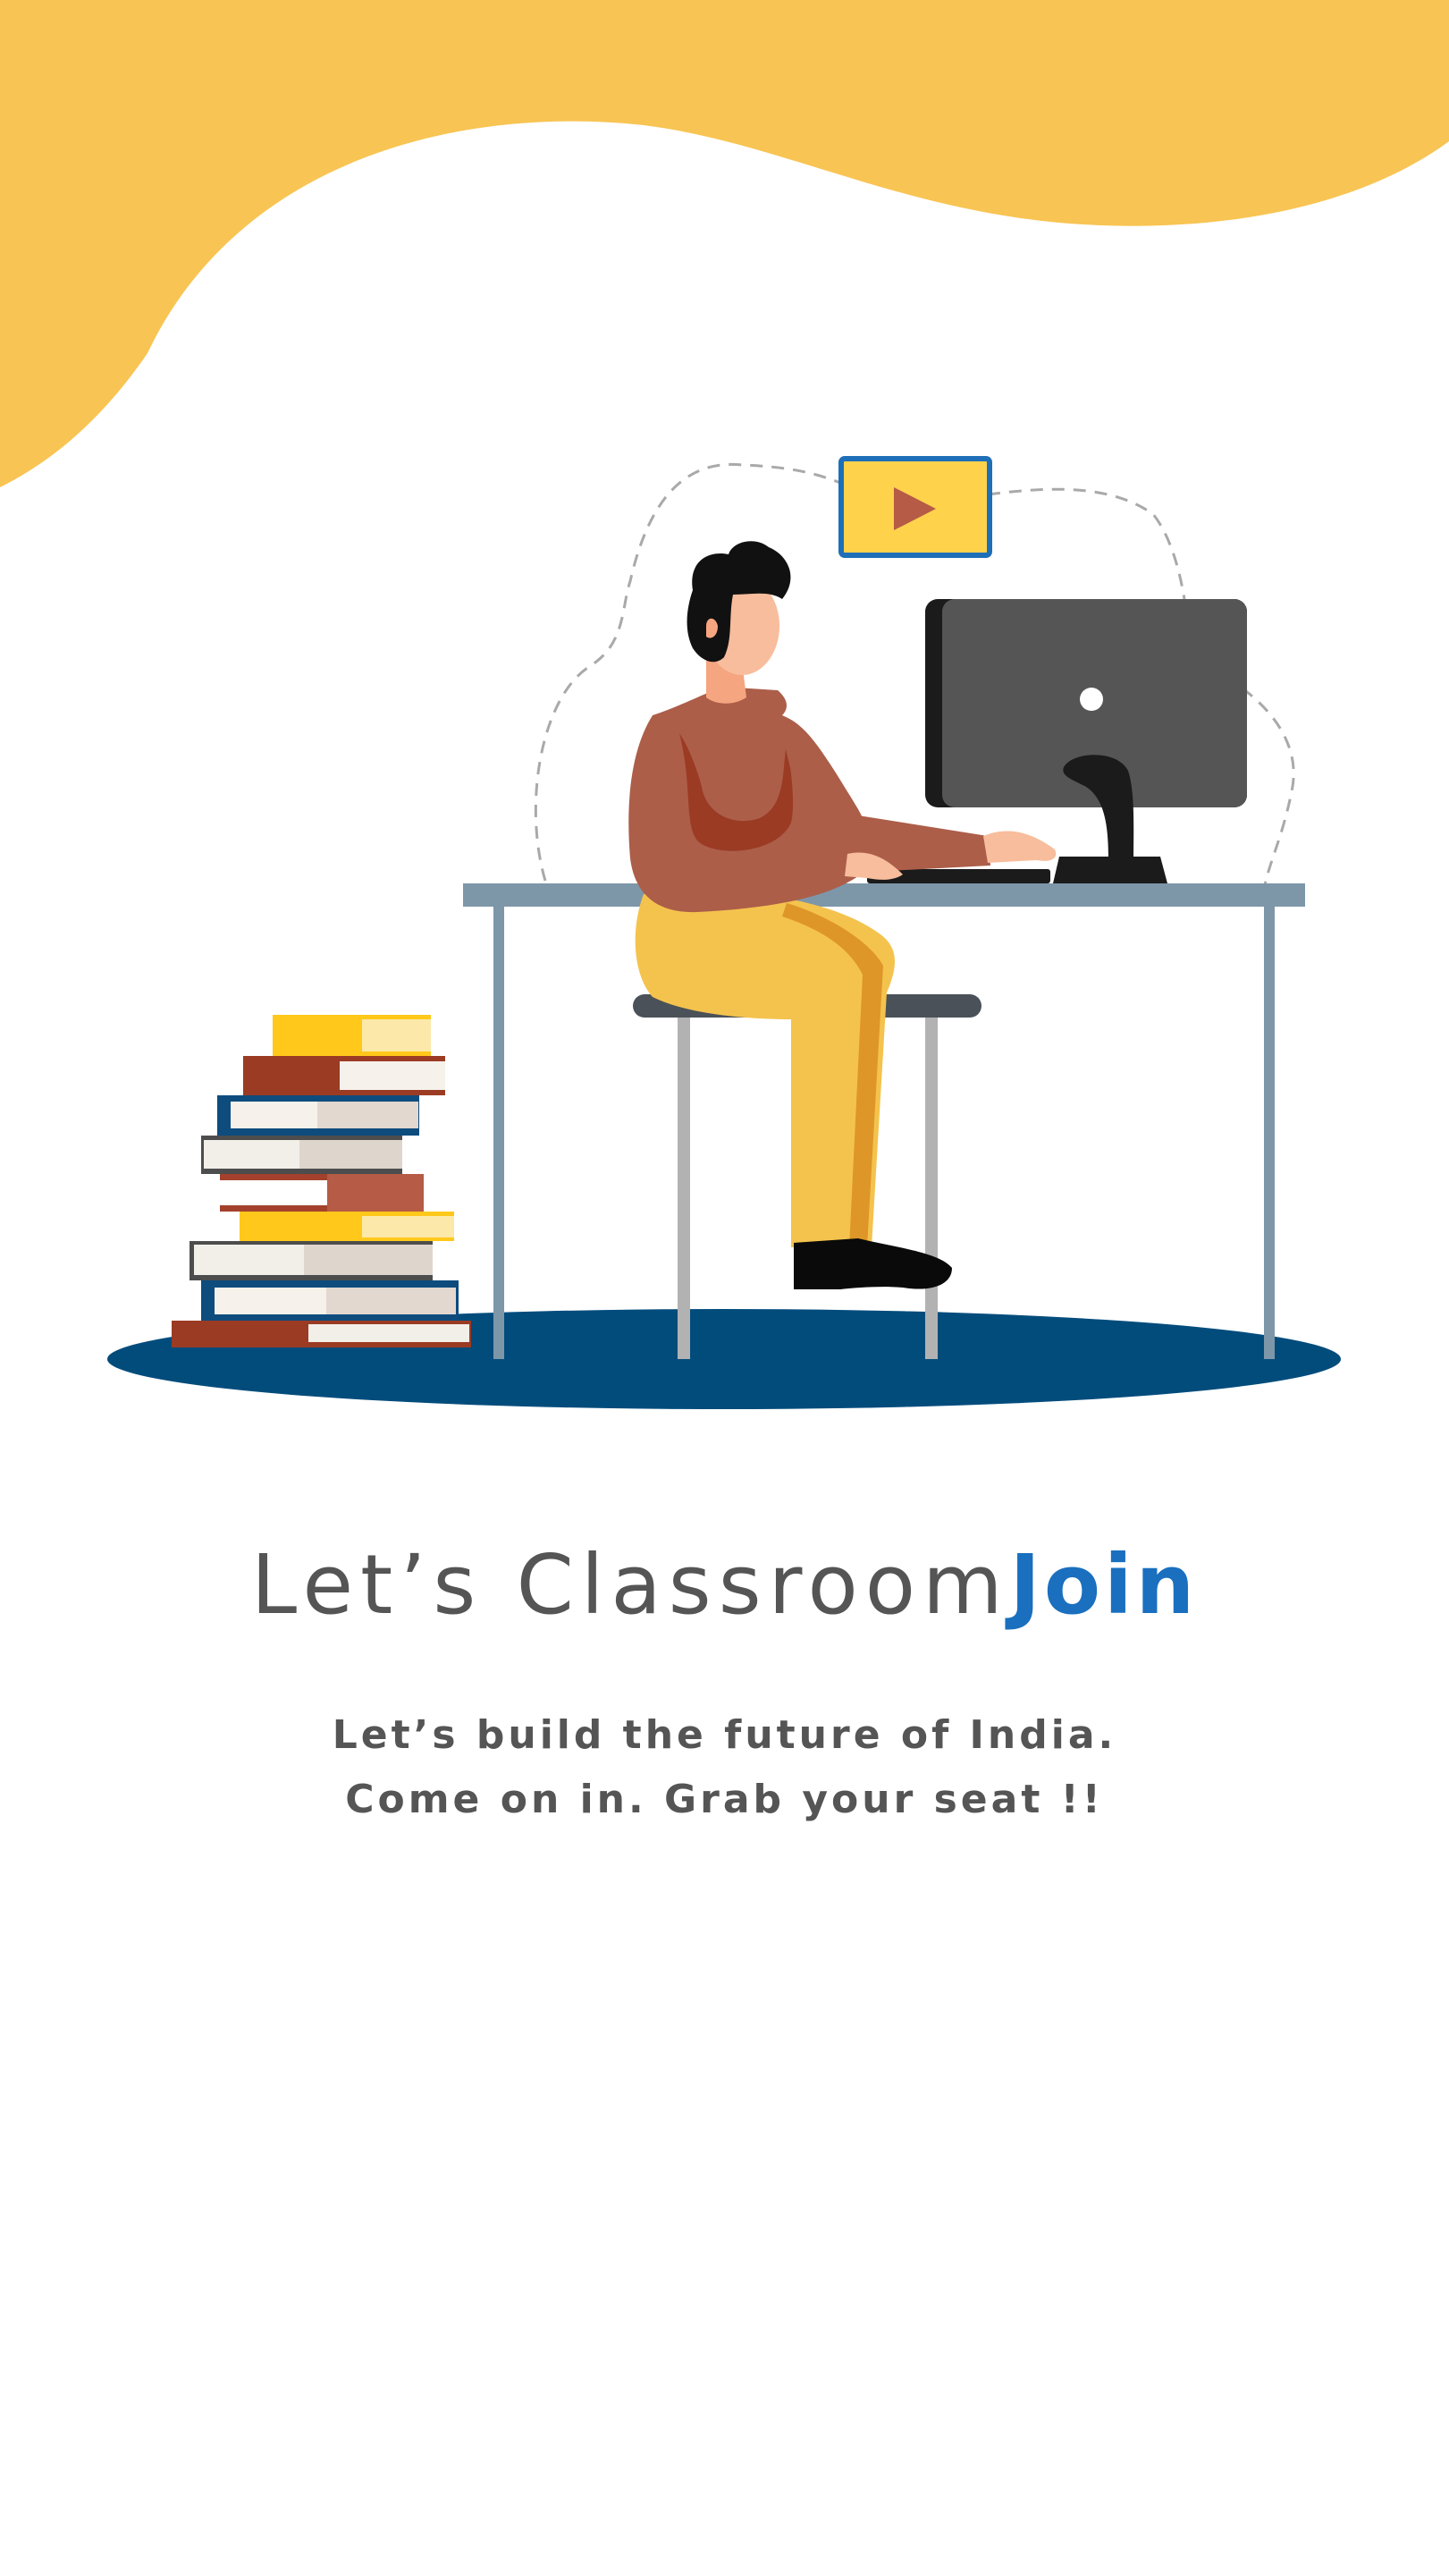 The width and height of the screenshot is (1449, 2576). Describe the element at coordinates (724, 1735) in the screenshot. I see `tagline-line-1: Let’s build the future of India.` at that location.